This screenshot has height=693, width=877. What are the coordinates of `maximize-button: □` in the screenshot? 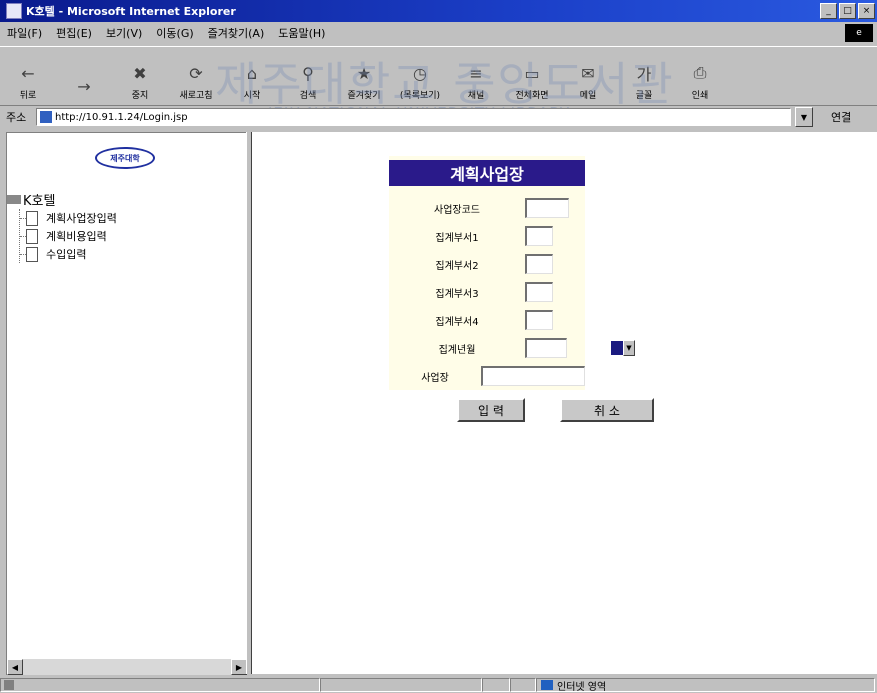 It's located at (847, 11).